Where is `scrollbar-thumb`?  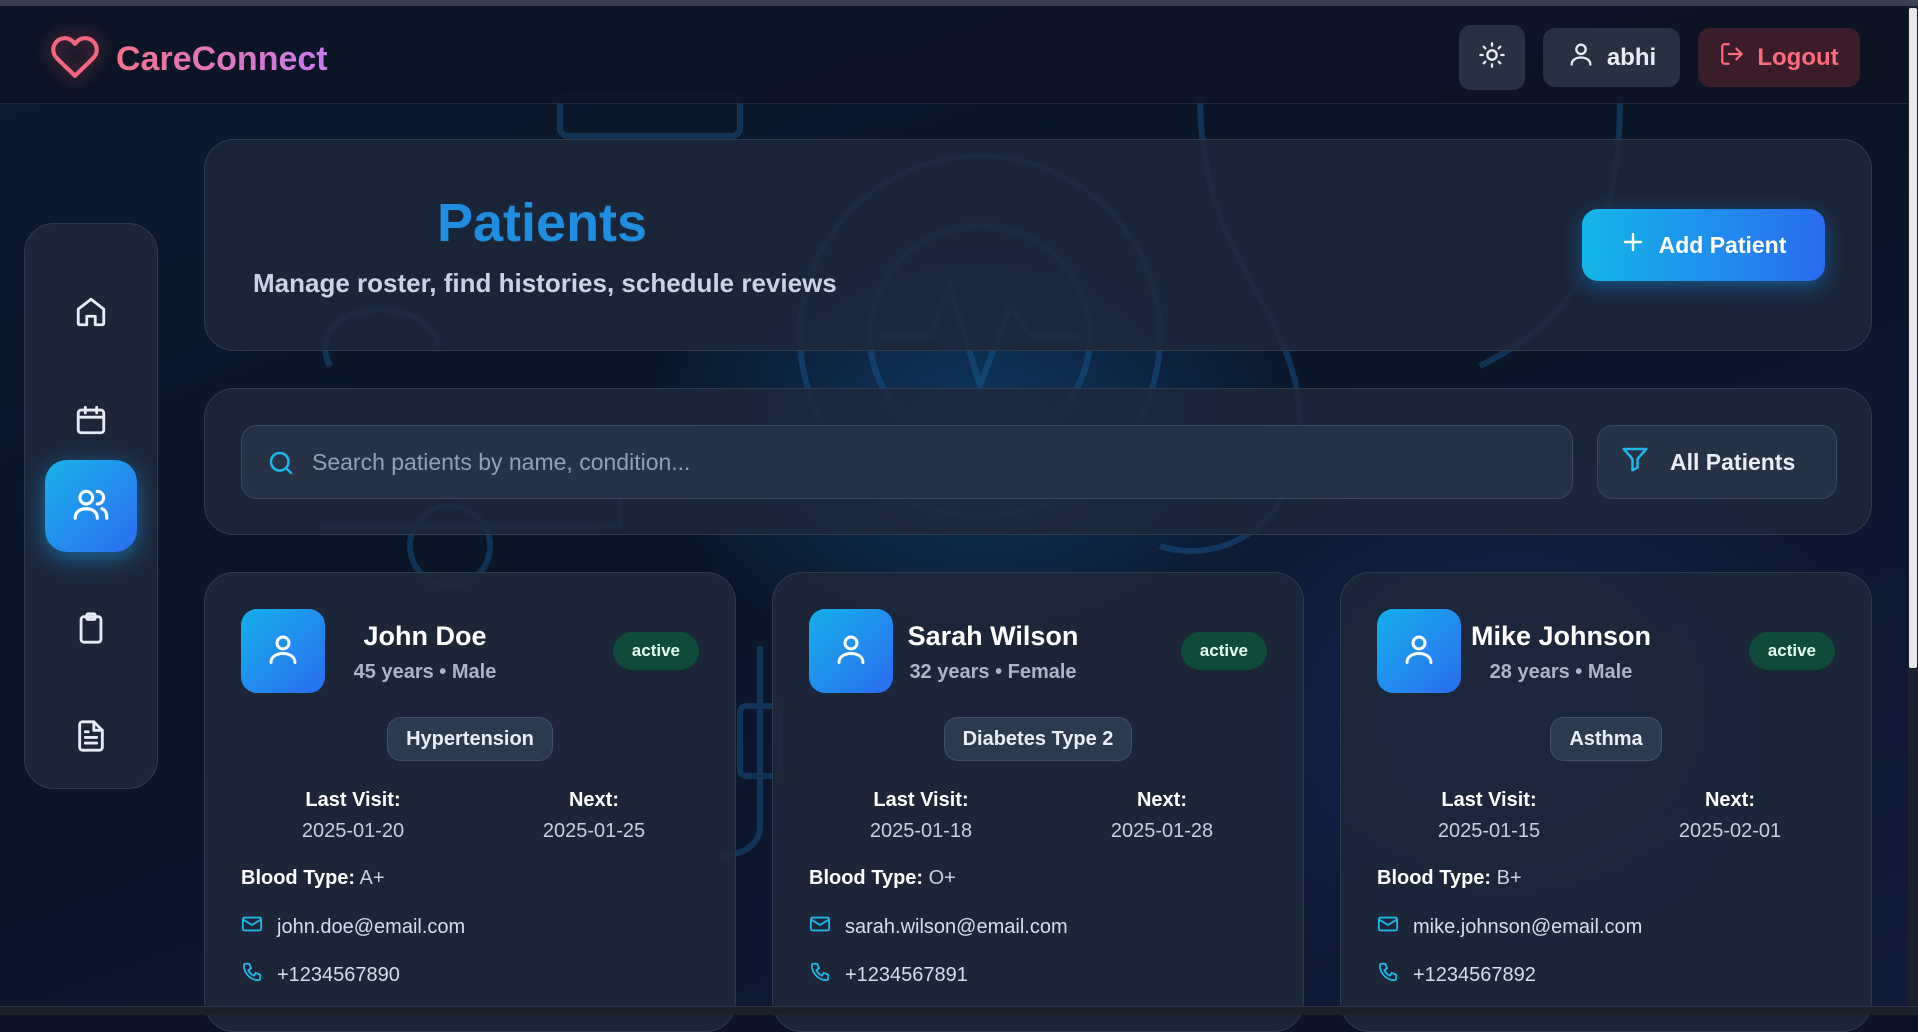
scrollbar-thumb is located at coordinates (1913, 338).